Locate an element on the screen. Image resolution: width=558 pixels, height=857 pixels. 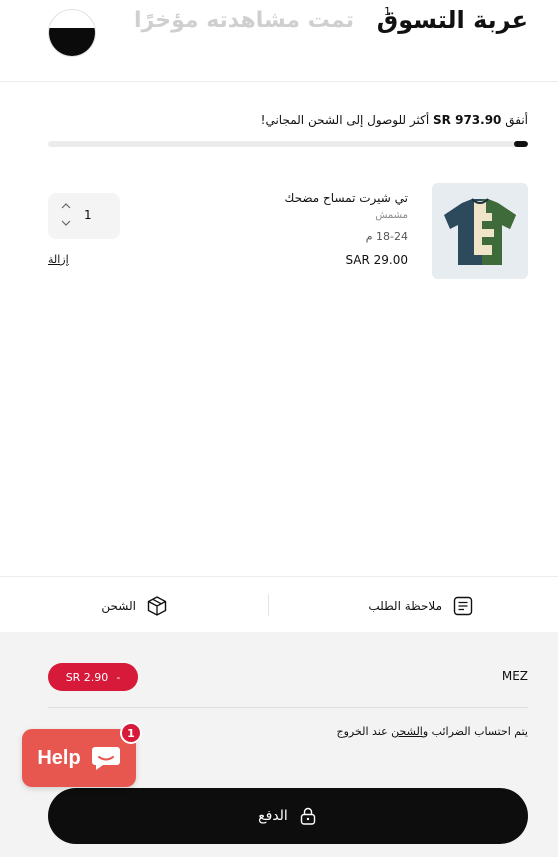
lock-icon is located at coordinates (308, 816).